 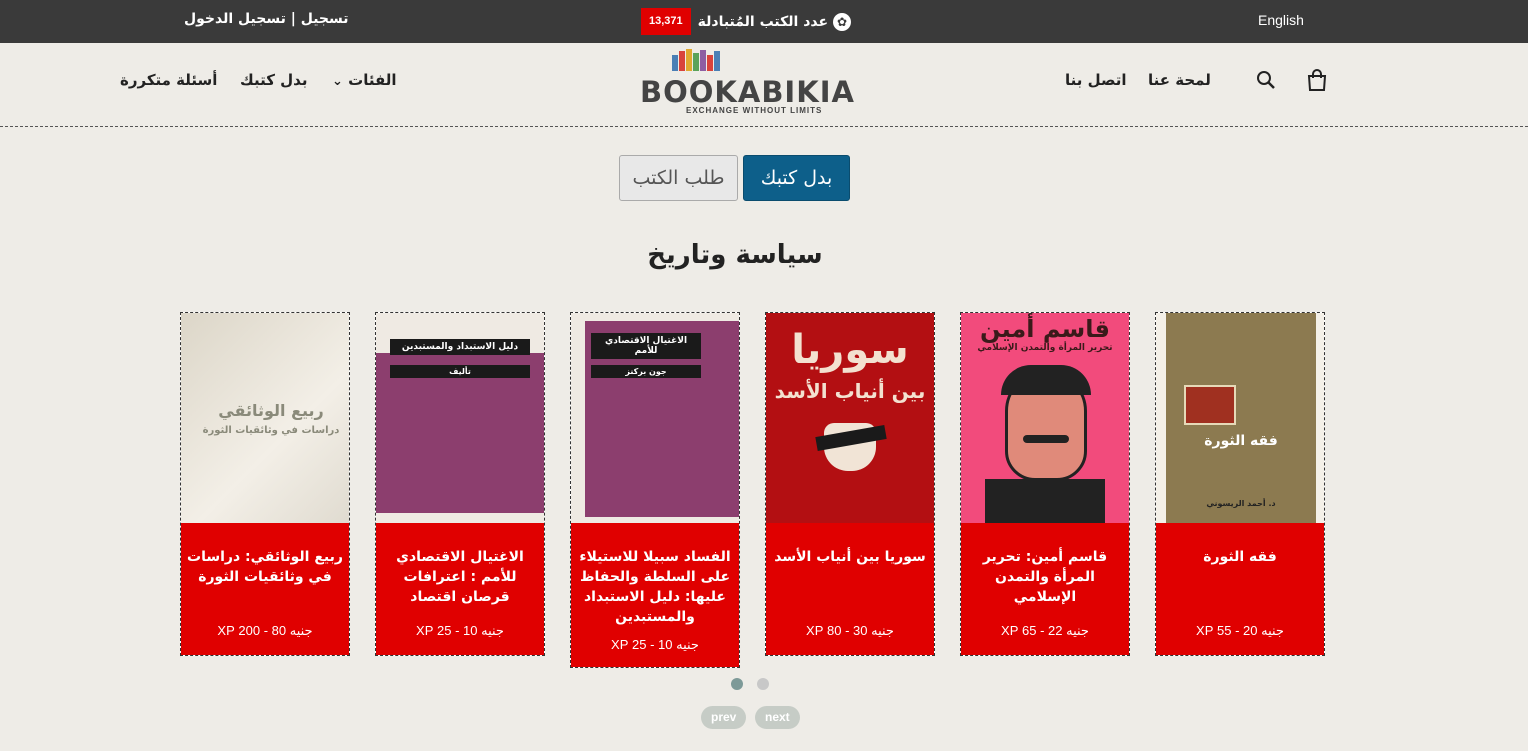 I want to click on exchange-icon: ✿, so click(x=842, y=21).